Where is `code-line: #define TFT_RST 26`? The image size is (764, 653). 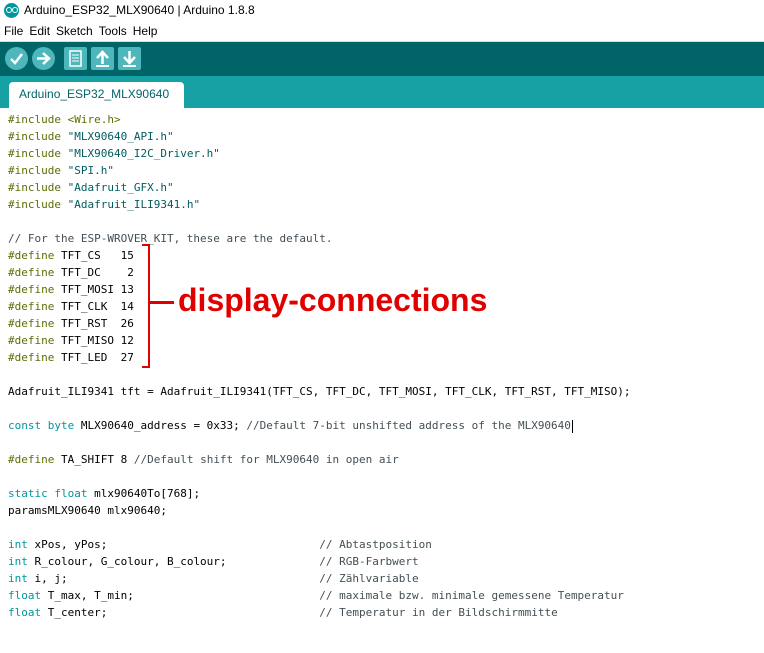 code-line: #define TFT_RST 26 is located at coordinates (71, 323).